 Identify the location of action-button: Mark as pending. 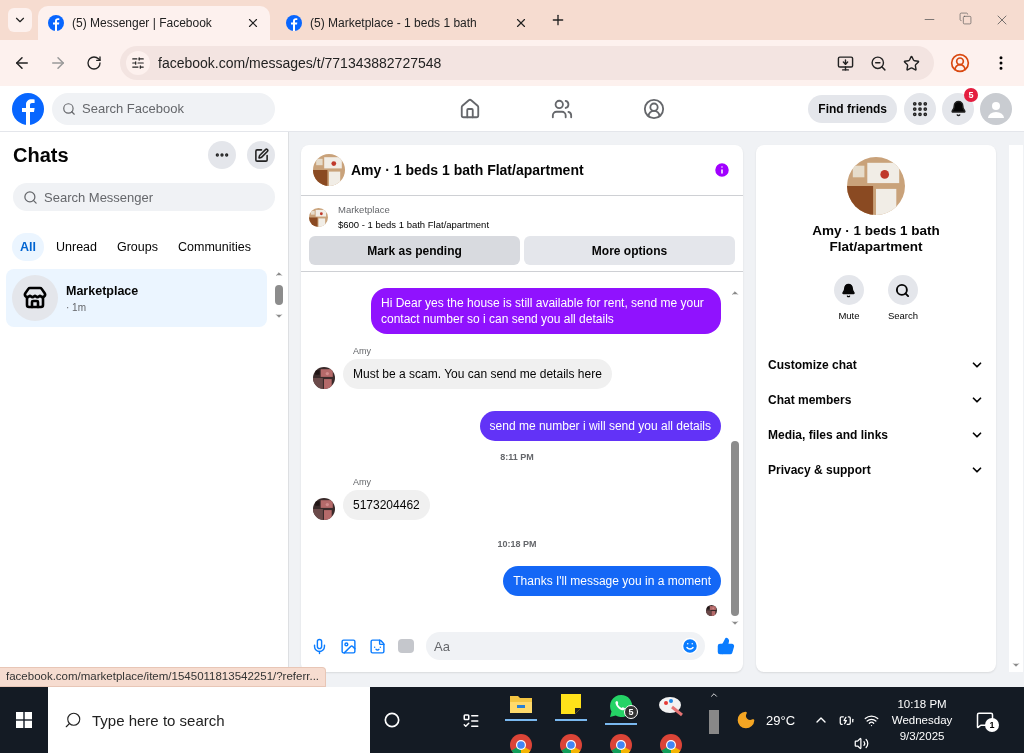
(414, 250).